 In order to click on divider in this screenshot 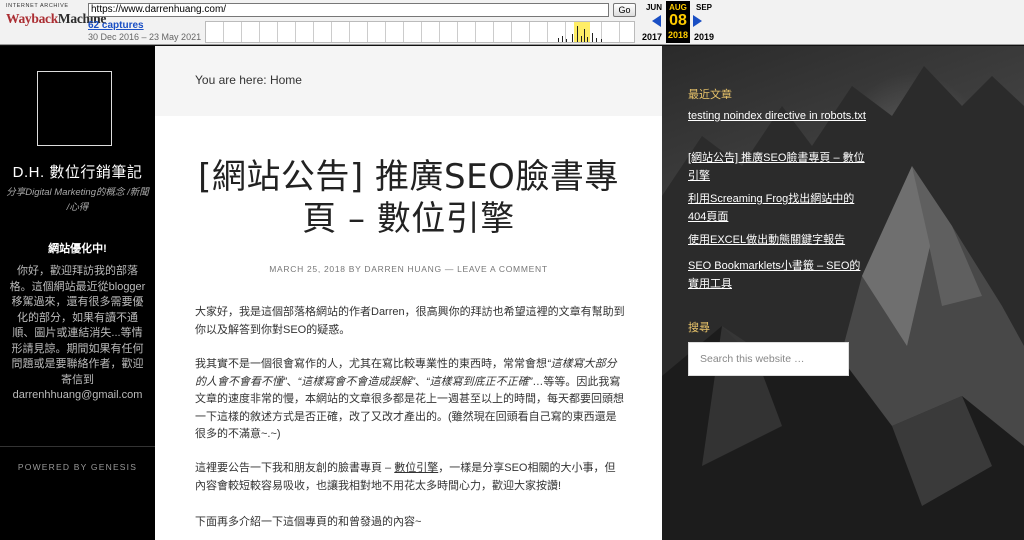, I will do `click(77, 446)`.